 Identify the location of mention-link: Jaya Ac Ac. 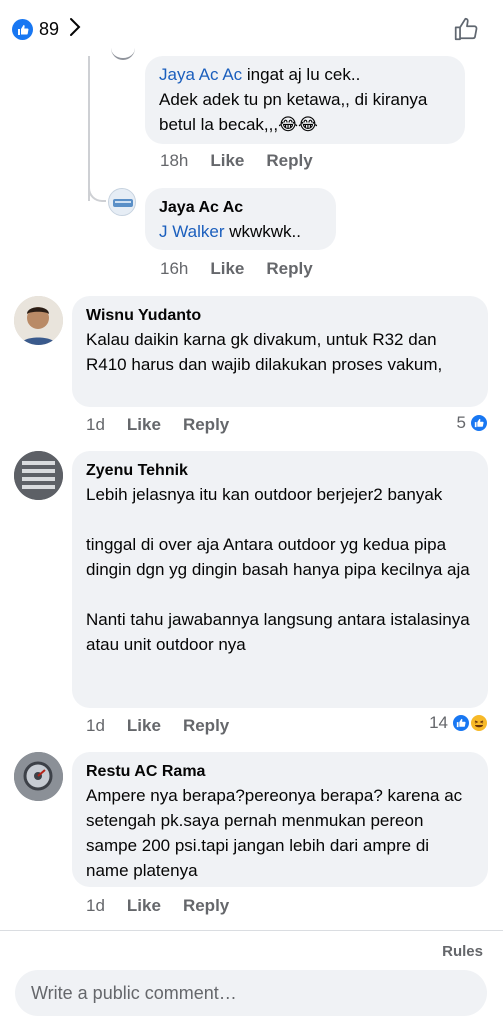
(200, 74).